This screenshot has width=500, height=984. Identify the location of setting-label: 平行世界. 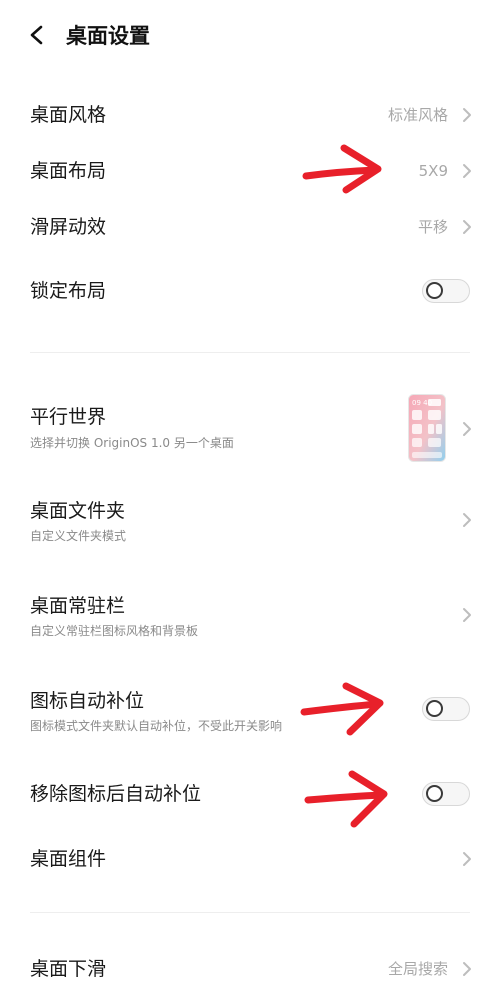
(68, 417).